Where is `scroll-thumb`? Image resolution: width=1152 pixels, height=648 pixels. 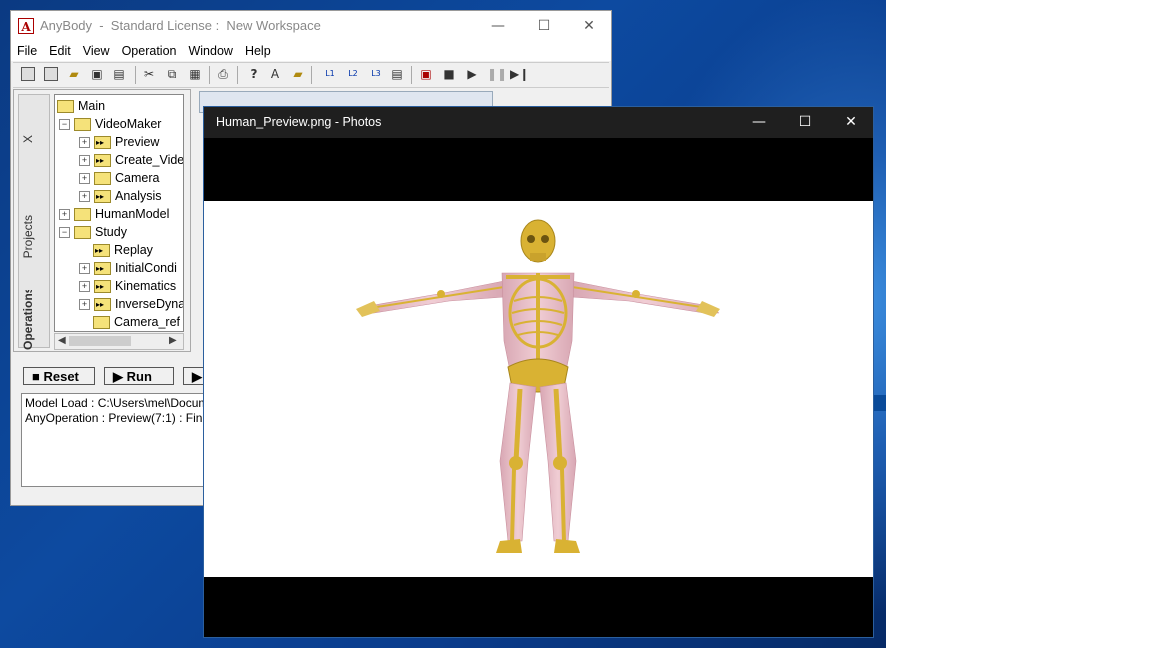
scroll-thumb is located at coordinates (100, 341).